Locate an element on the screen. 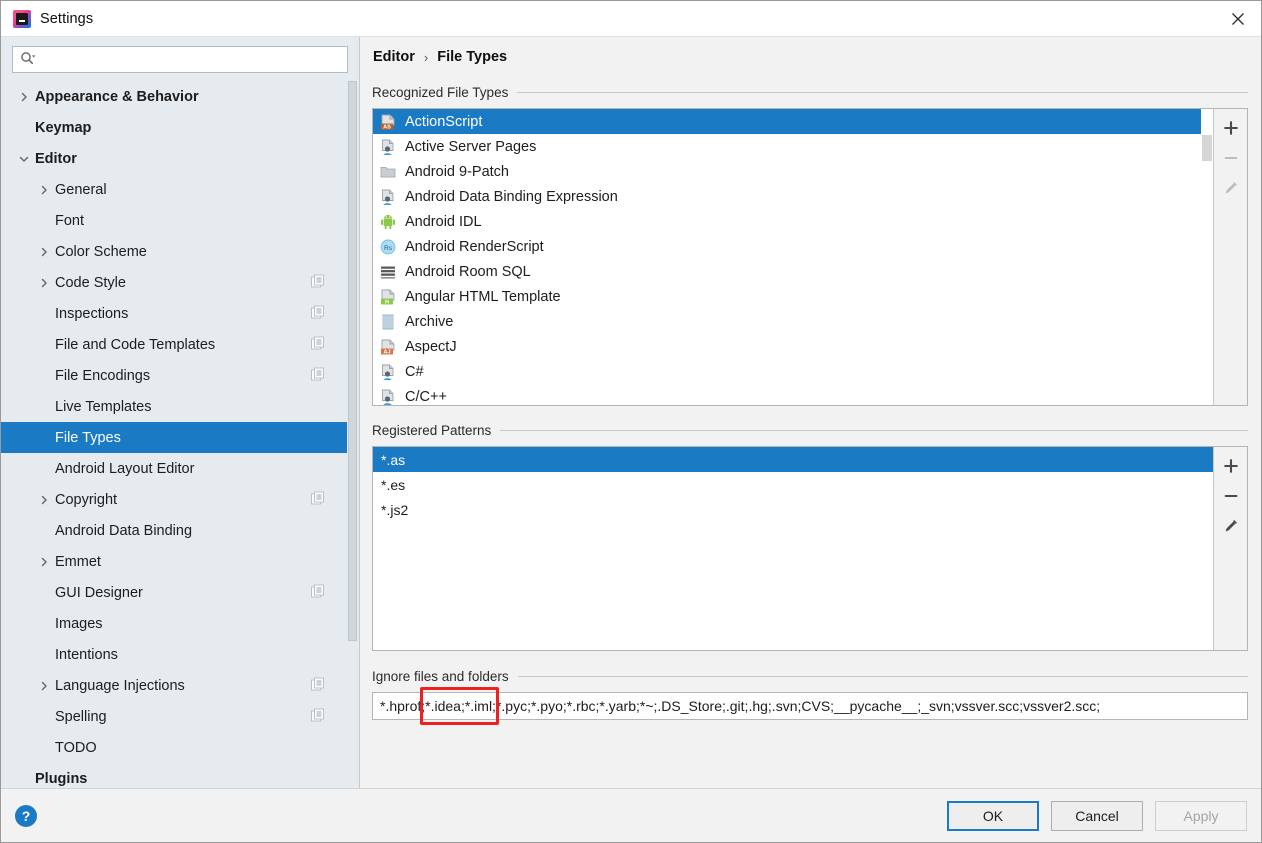 The height and width of the screenshot is (843, 1262). sidebar-item-spelling: Spelling is located at coordinates (174, 716).